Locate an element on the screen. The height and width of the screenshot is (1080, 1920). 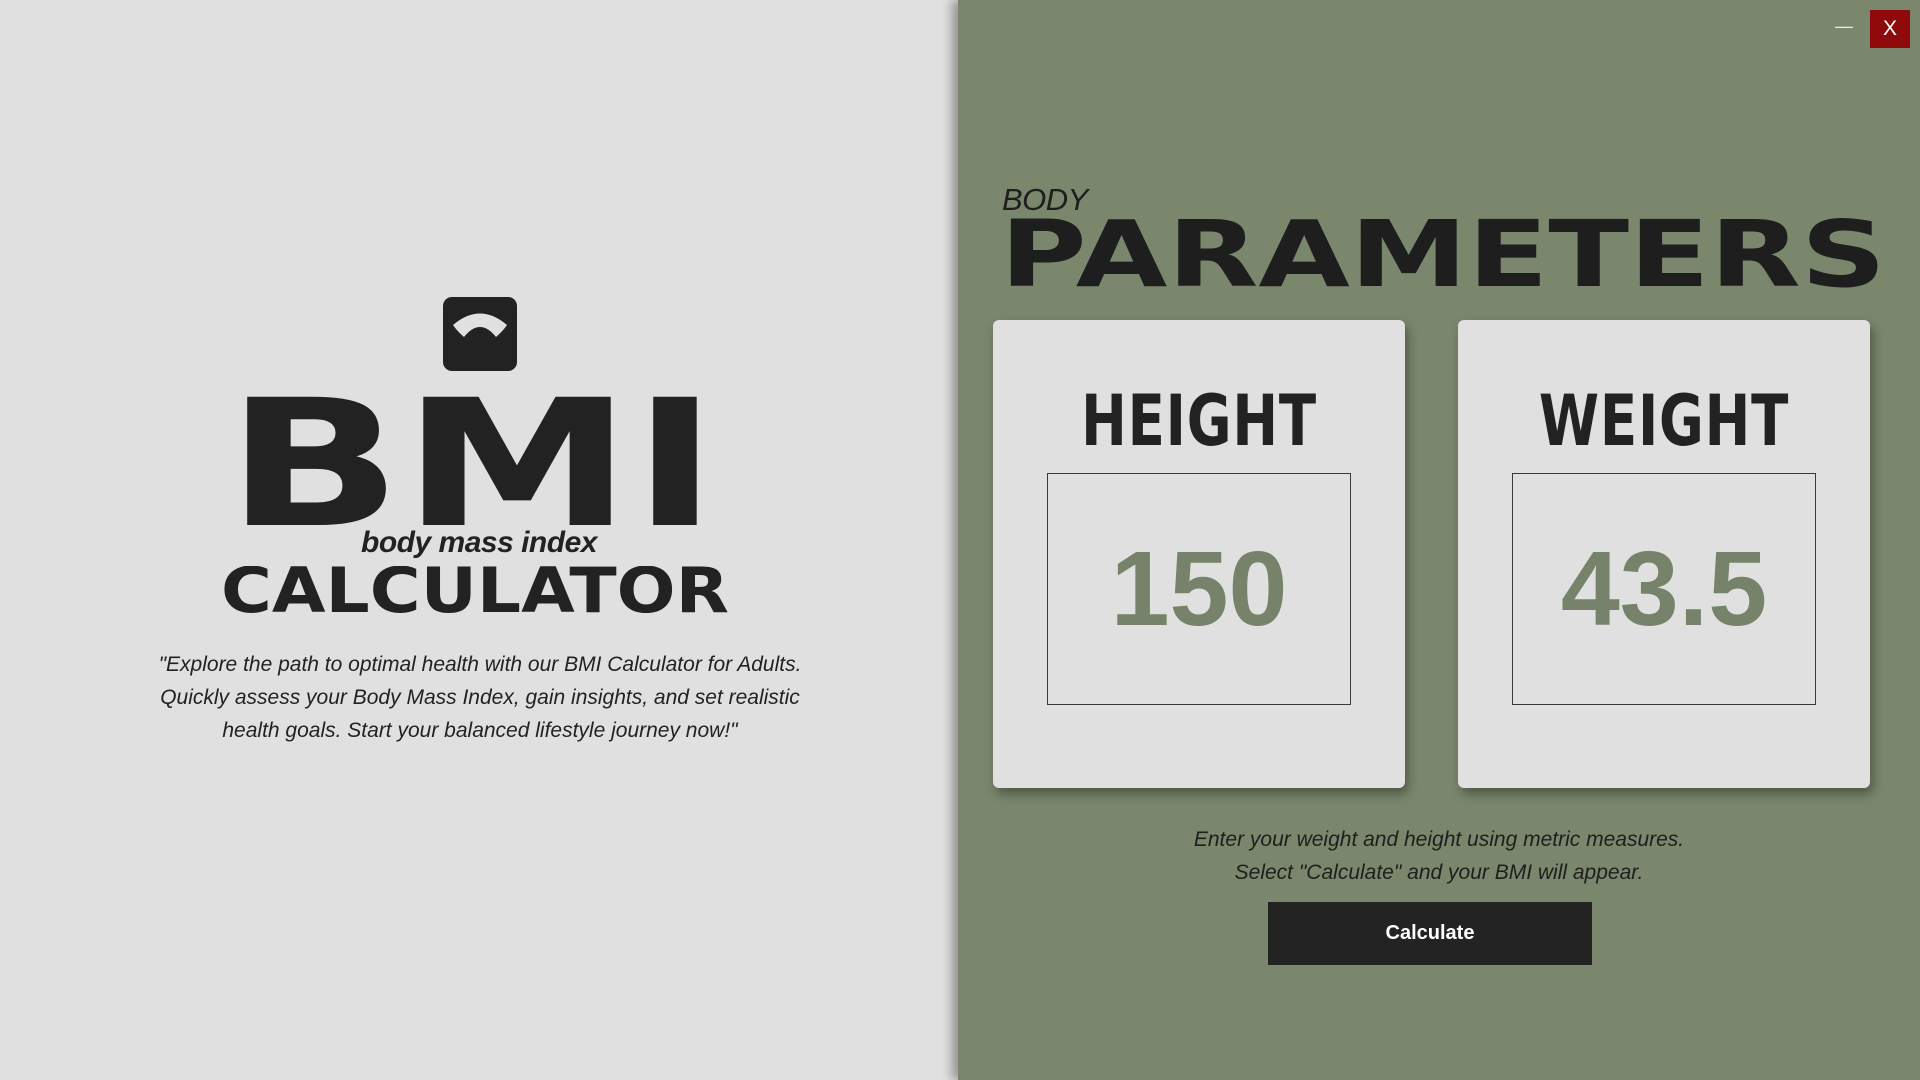
height-input is located at coordinates (1199, 589).